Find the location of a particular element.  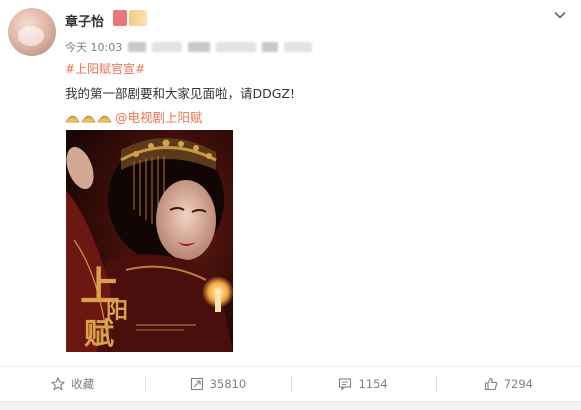

like-icon is located at coordinates (490, 384).